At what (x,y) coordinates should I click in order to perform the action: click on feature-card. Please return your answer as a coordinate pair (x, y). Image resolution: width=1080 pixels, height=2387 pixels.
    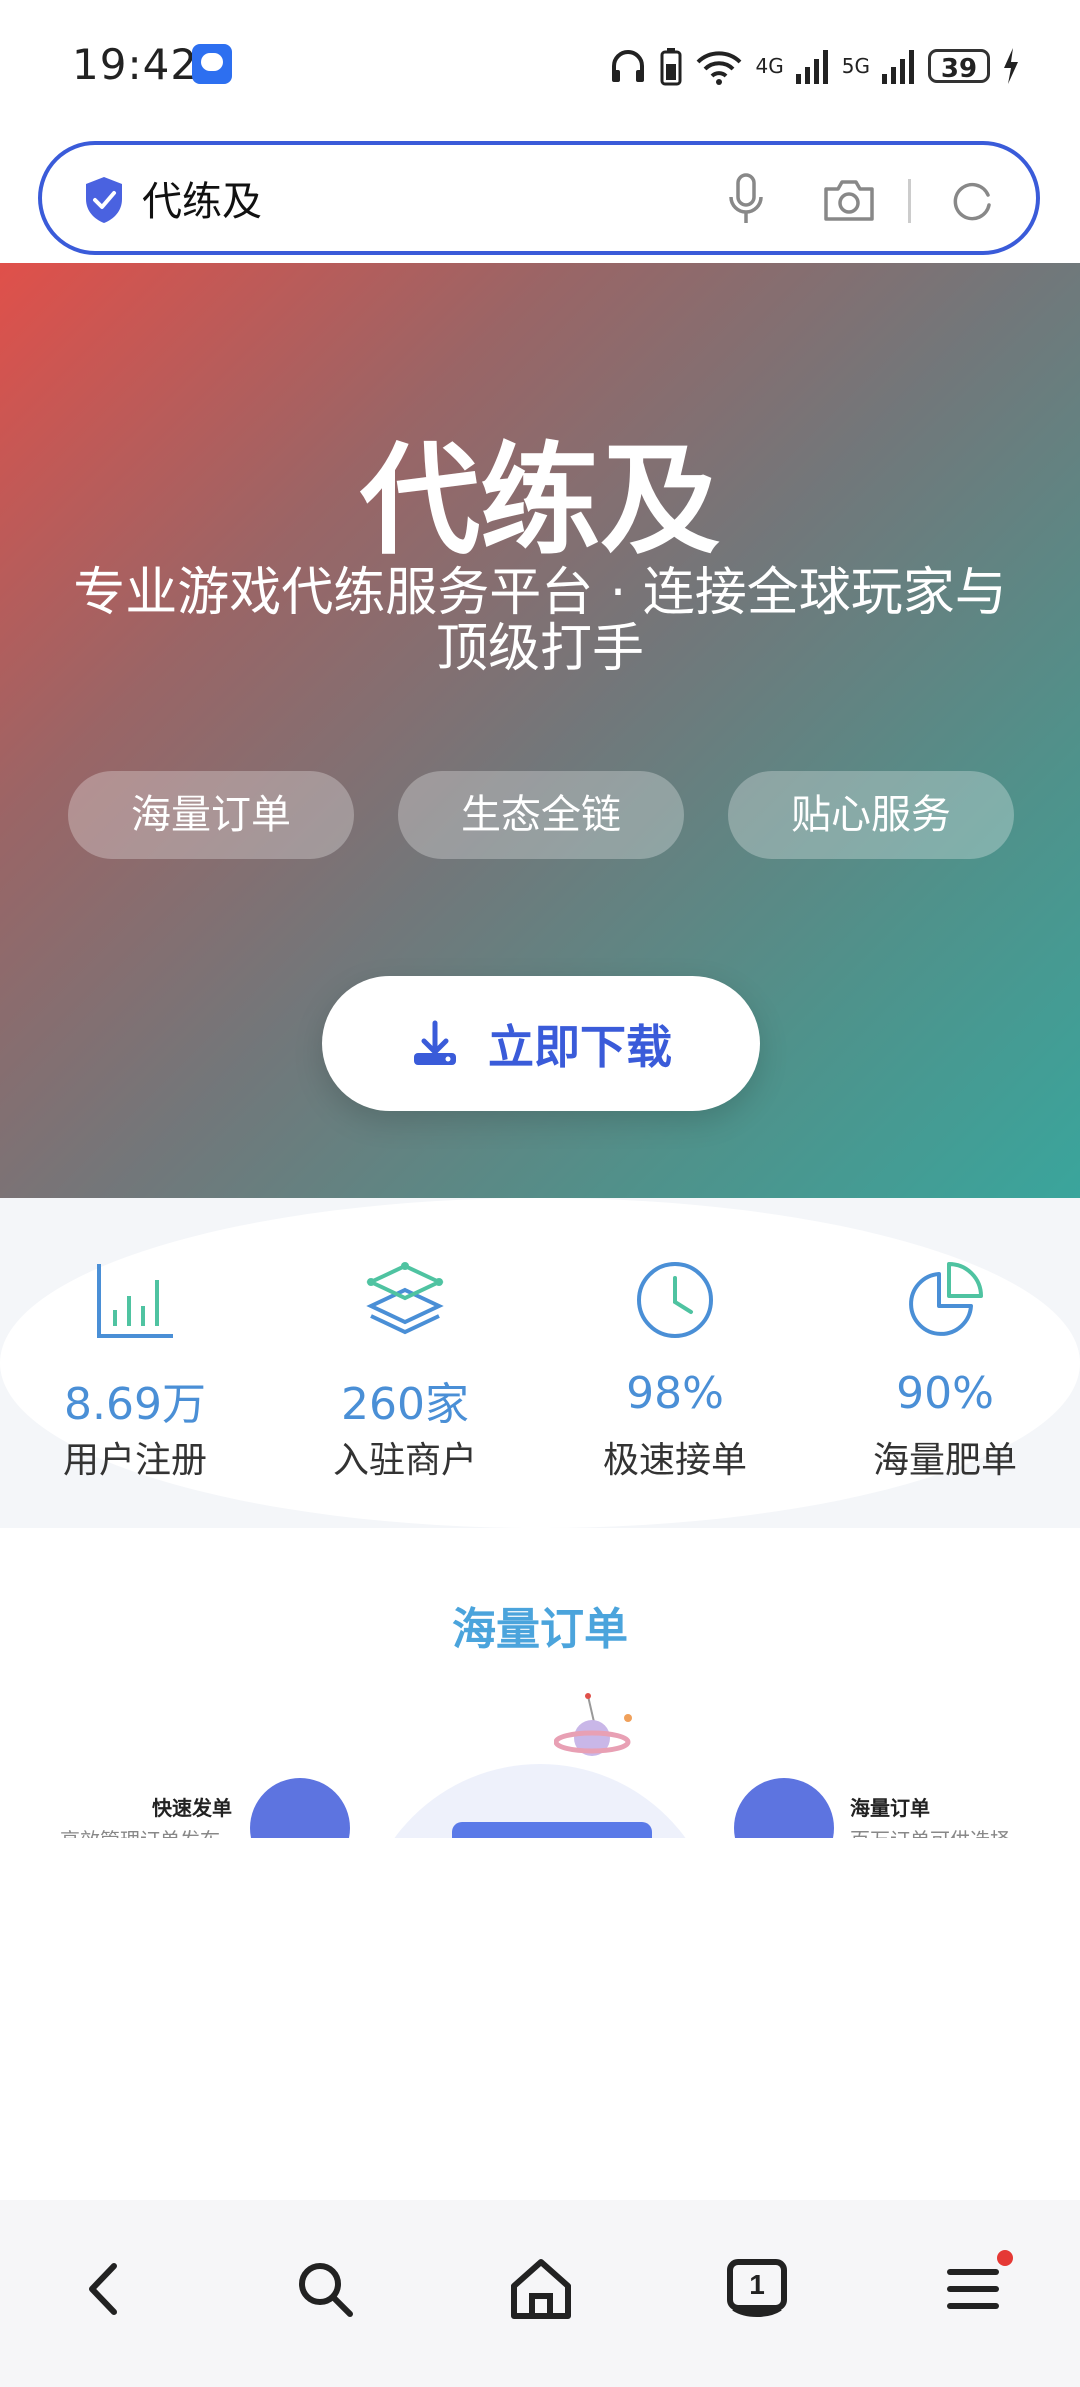
    Looking at the image, I should click on (552, 1830).